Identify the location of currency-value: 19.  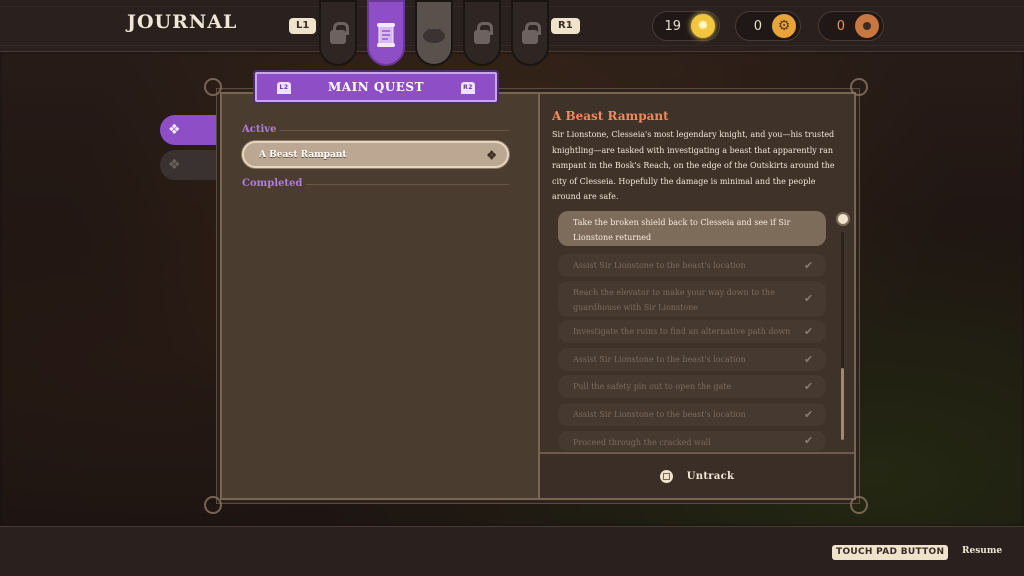
(672, 26).